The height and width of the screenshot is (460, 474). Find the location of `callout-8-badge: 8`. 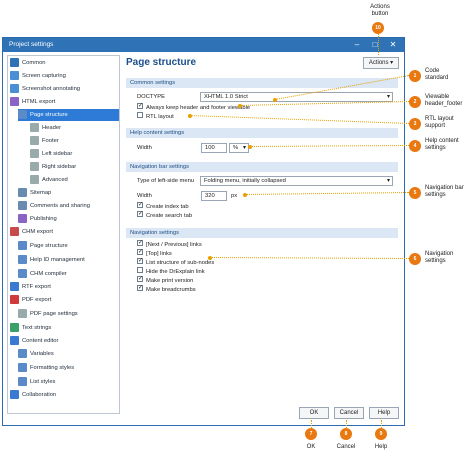

callout-8-badge: 8 is located at coordinates (346, 434).